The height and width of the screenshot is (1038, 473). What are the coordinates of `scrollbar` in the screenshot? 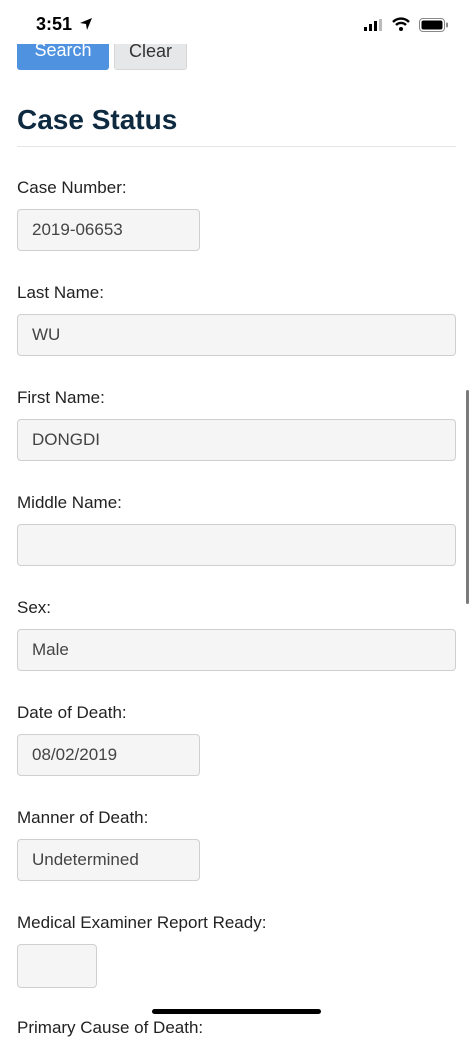 It's located at (467, 497).